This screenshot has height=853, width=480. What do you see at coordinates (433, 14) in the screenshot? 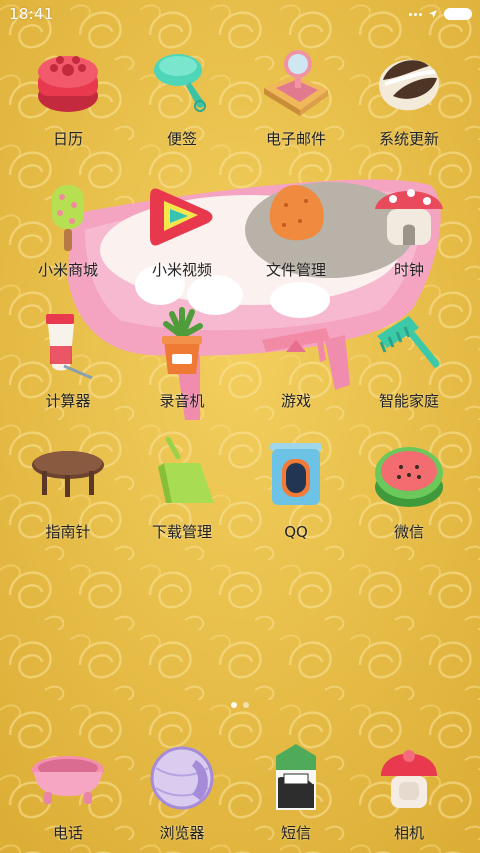
I see `location-arrow-icon` at bounding box center [433, 14].